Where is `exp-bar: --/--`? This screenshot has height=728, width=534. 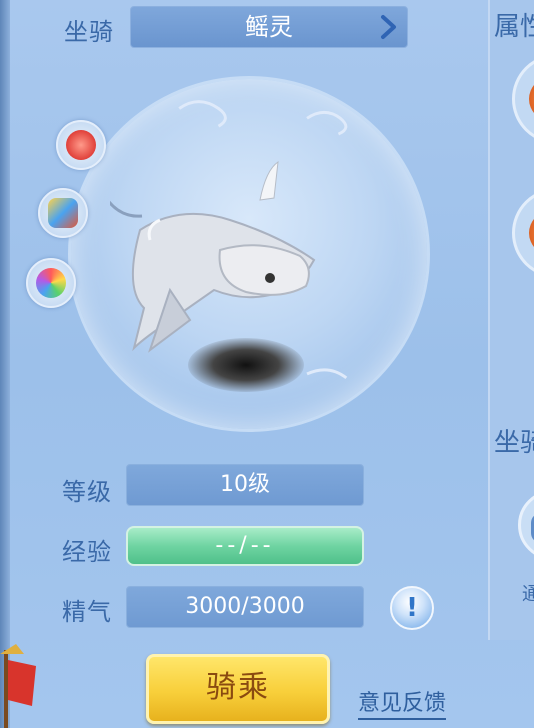 exp-bar: --/-- is located at coordinates (245, 546).